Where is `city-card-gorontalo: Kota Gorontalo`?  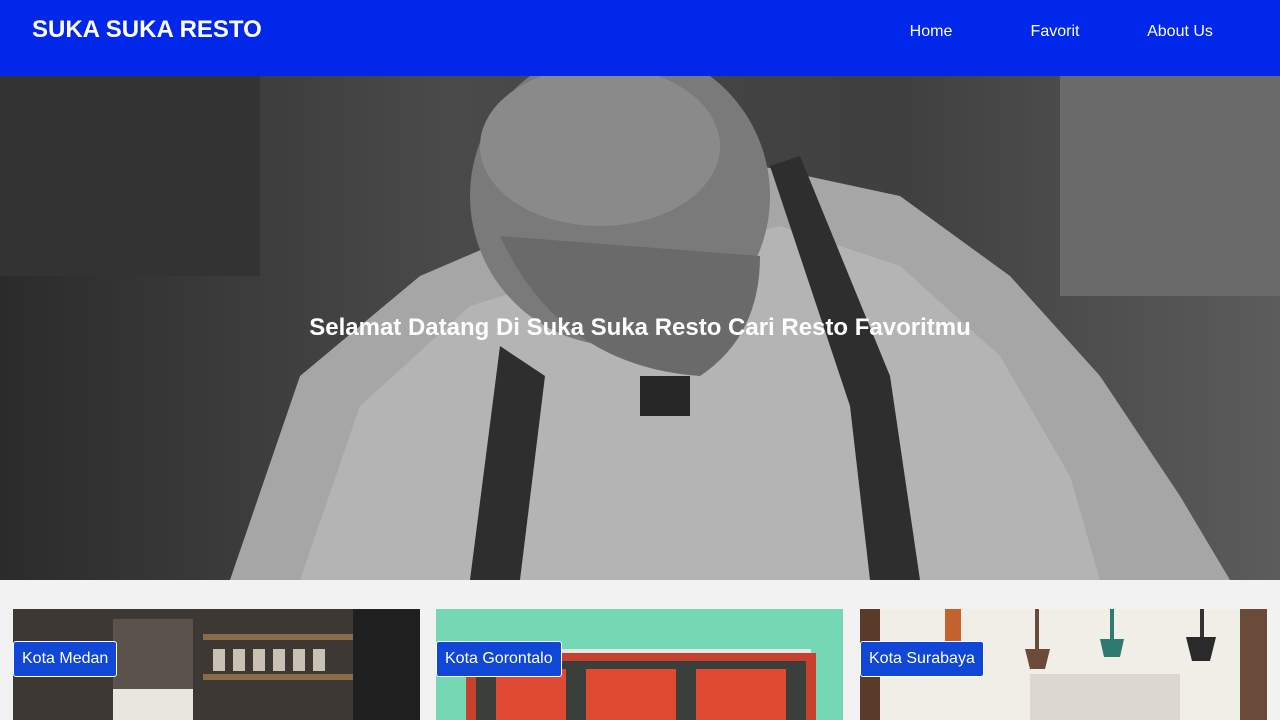
city-card-gorontalo: Kota Gorontalo is located at coordinates (639, 664).